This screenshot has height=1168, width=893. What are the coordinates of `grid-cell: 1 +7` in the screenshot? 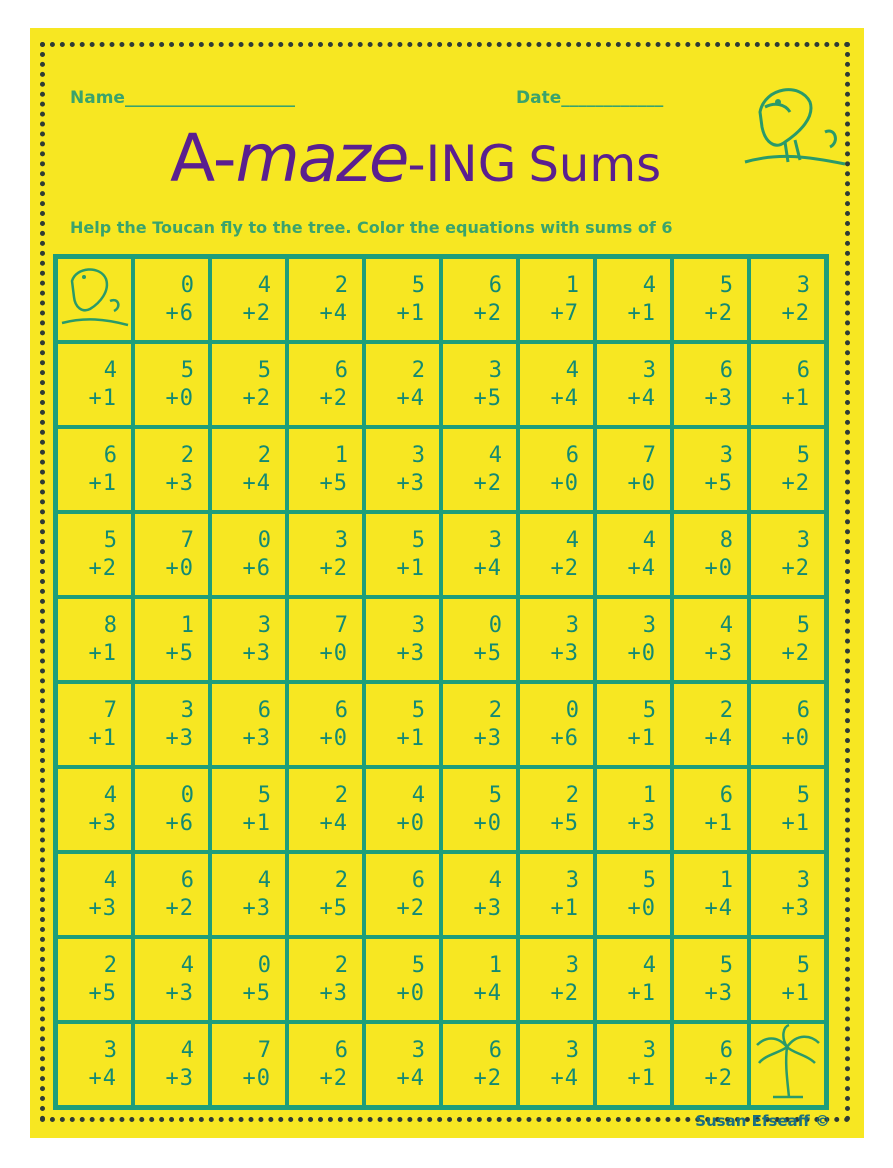 It's located at (556, 299).